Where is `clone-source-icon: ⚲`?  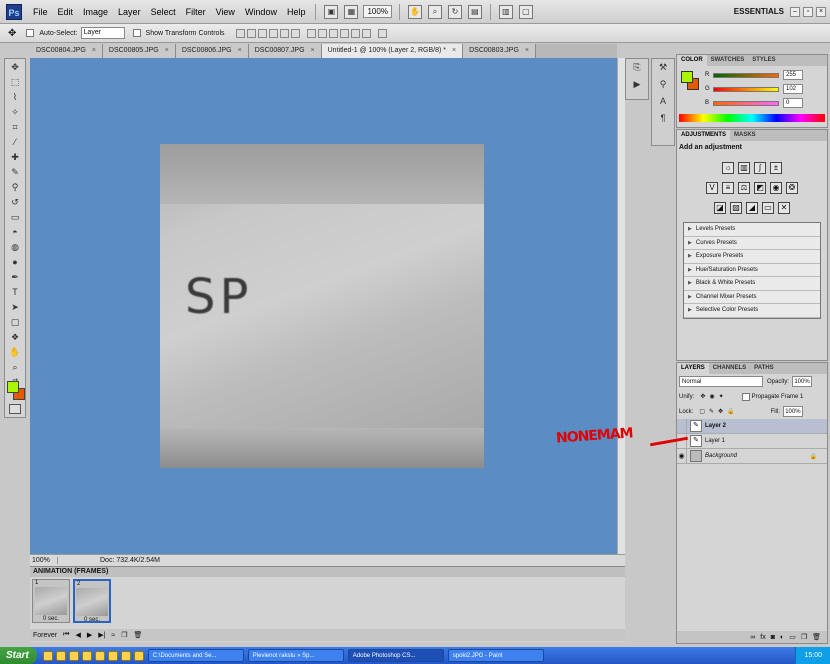 clone-source-icon: ⚲ is located at coordinates (663, 86).